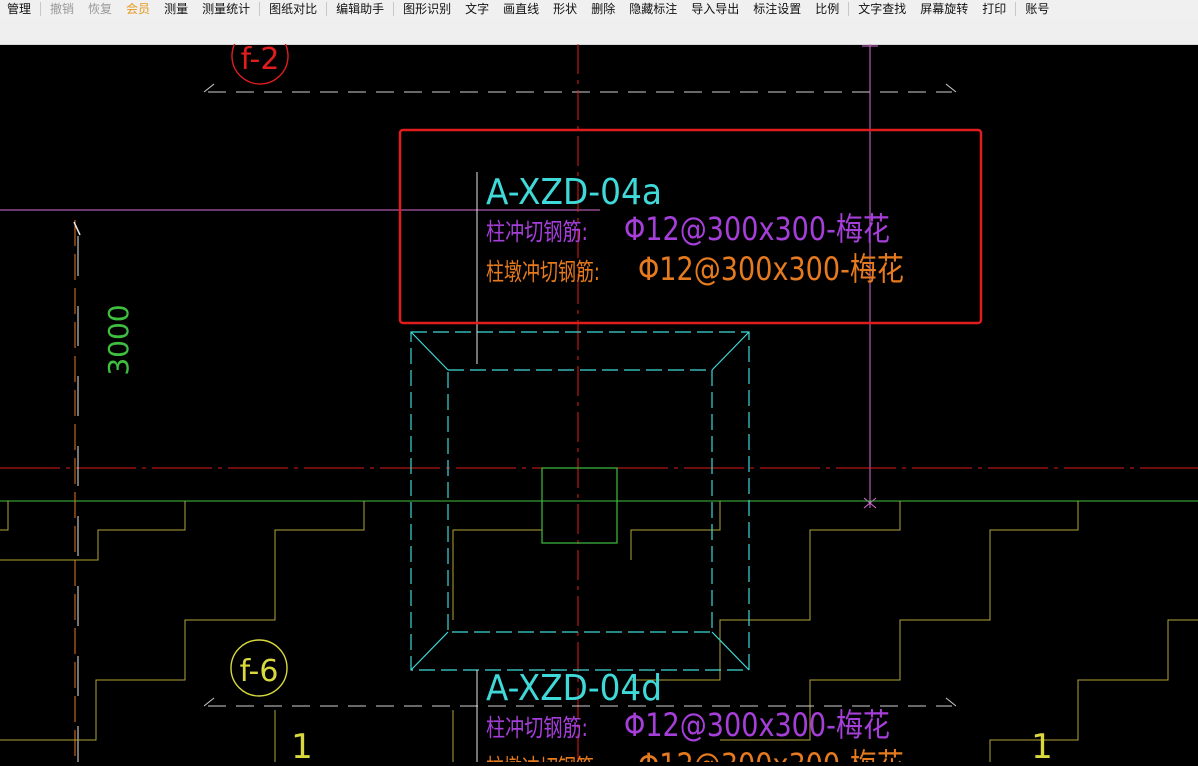 The width and height of the screenshot is (1198, 766). I want to click on shape-button: 形状, so click(565, 9).